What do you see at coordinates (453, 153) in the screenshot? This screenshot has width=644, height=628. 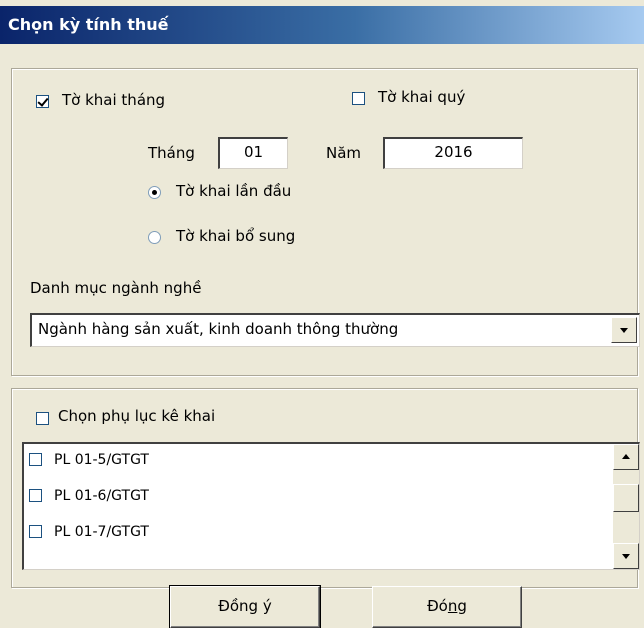 I see `year-input: 2016` at bounding box center [453, 153].